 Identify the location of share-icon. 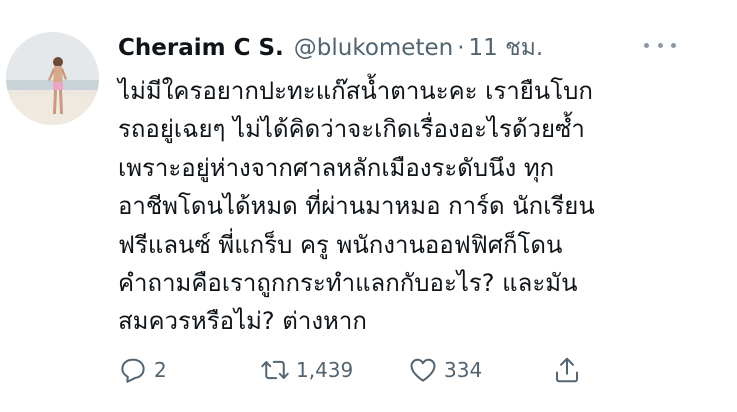
(567, 370).